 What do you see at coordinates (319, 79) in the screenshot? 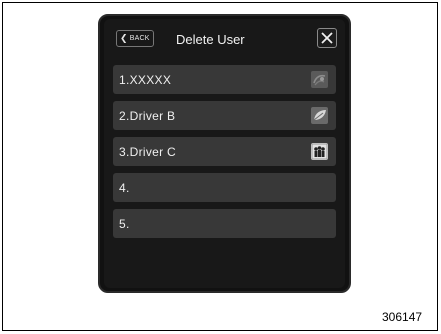
I see `abstract-avatar-icon` at bounding box center [319, 79].